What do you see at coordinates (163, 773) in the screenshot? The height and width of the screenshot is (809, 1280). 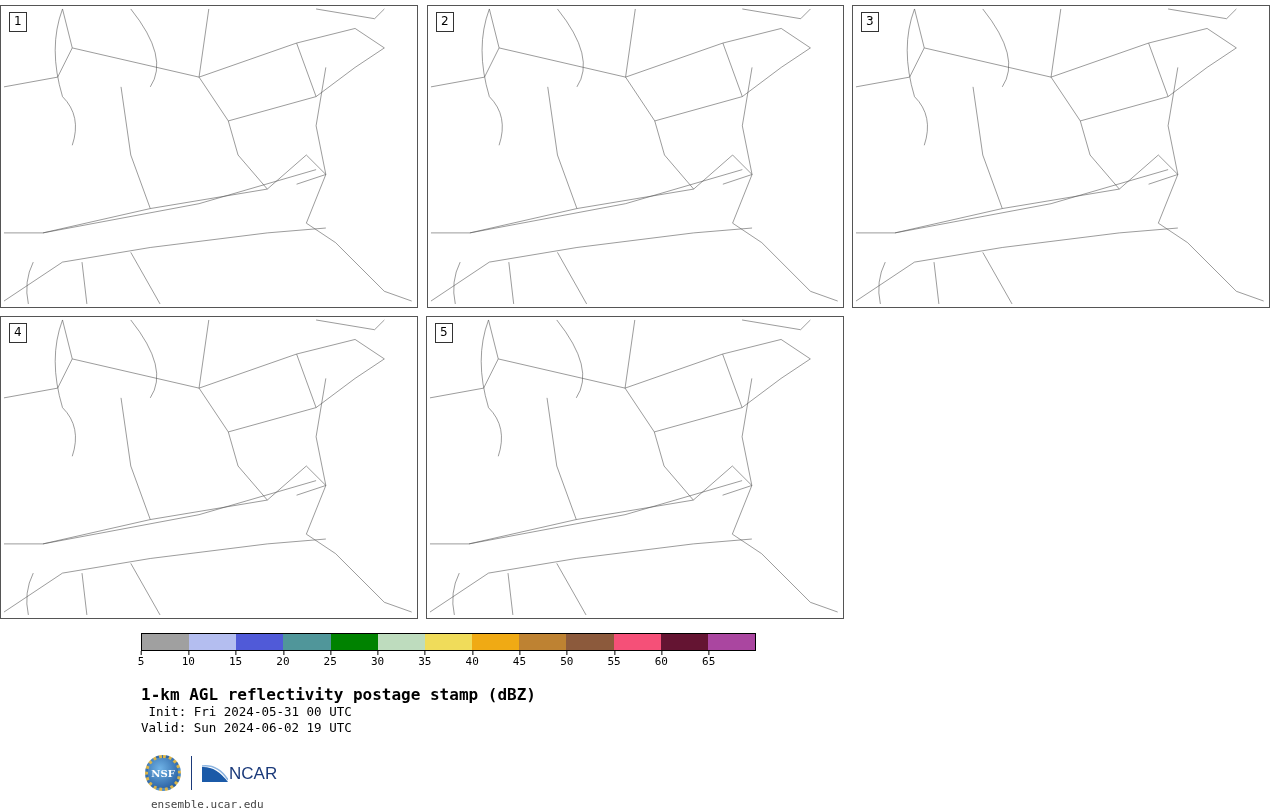 I see `nsf-logo: NSF` at bounding box center [163, 773].